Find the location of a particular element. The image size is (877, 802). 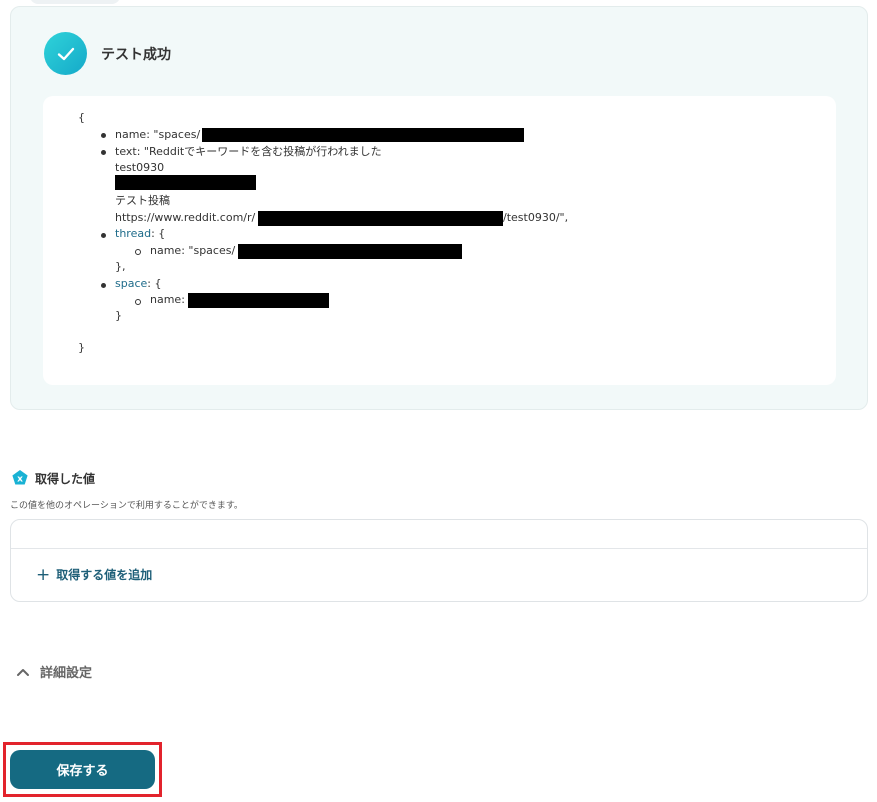

text-field-line2: test0930 is located at coordinates (140, 167).